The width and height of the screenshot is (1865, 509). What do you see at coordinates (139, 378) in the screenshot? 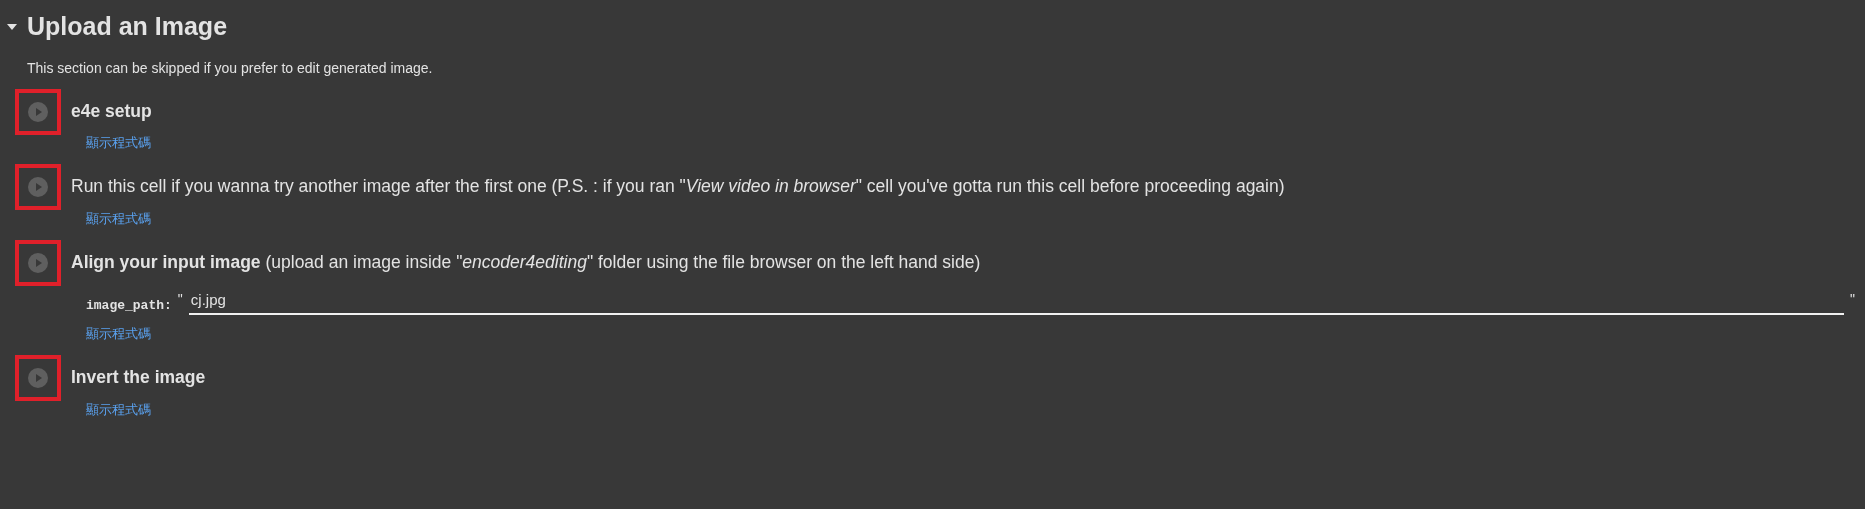
I see `cell-title: Invert the image` at bounding box center [139, 378].